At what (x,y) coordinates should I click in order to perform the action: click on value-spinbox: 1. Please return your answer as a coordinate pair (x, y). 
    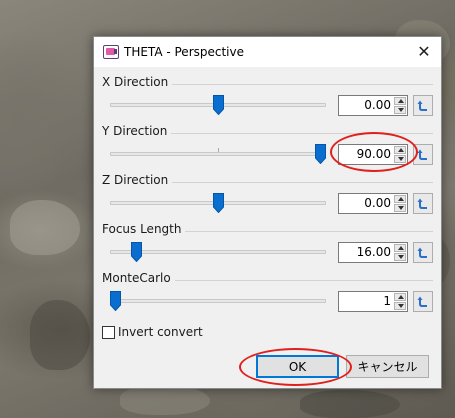
    Looking at the image, I should click on (373, 301).